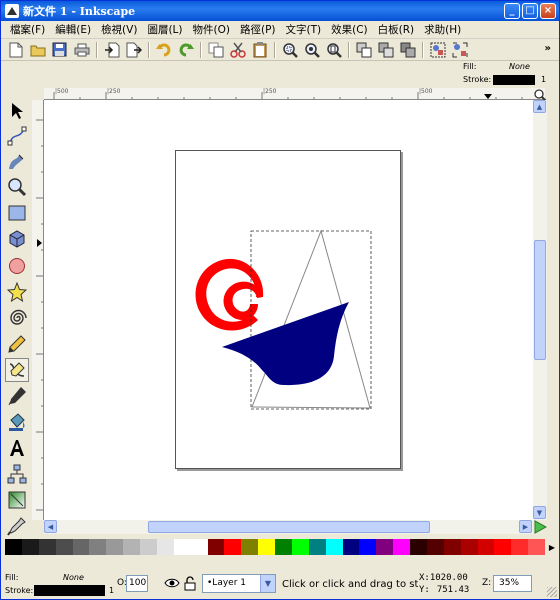 The width and height of the screenshot is (560, 600). What do you see at coordinates (81, 50) in the screenshot?
I see `print-button` at bounding box center [81, 50].